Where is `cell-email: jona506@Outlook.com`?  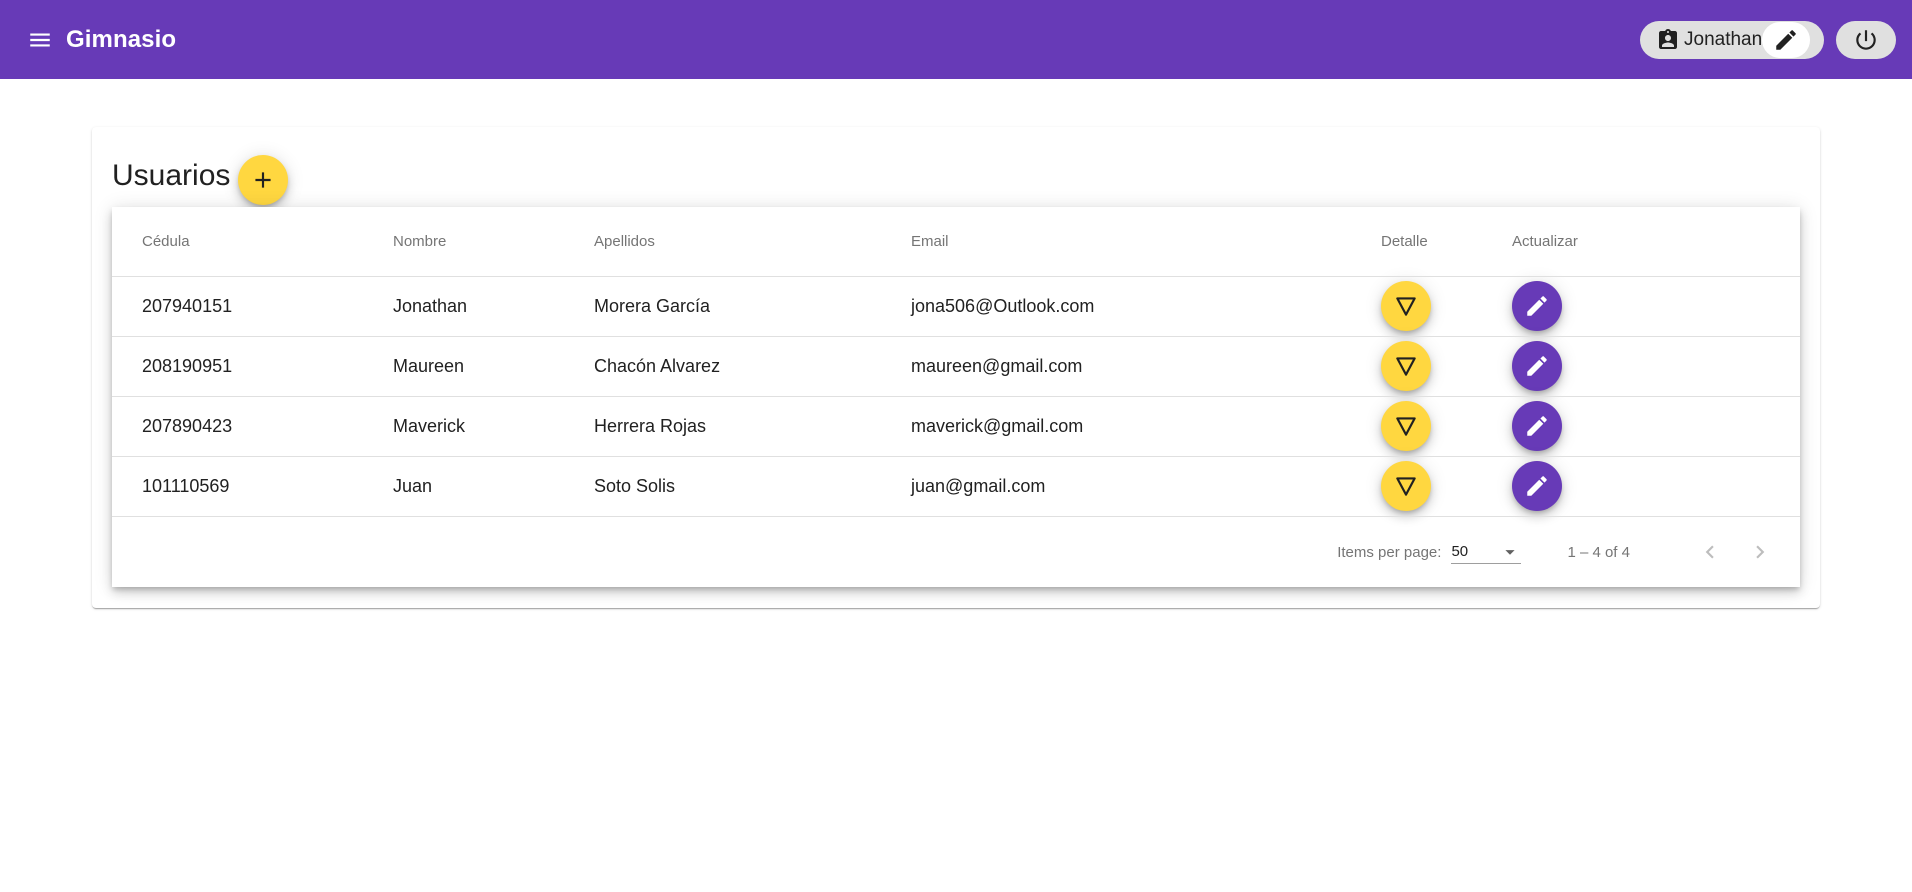
cell-email: jona506@Outlook.com is located at coordinates (1146, 306).